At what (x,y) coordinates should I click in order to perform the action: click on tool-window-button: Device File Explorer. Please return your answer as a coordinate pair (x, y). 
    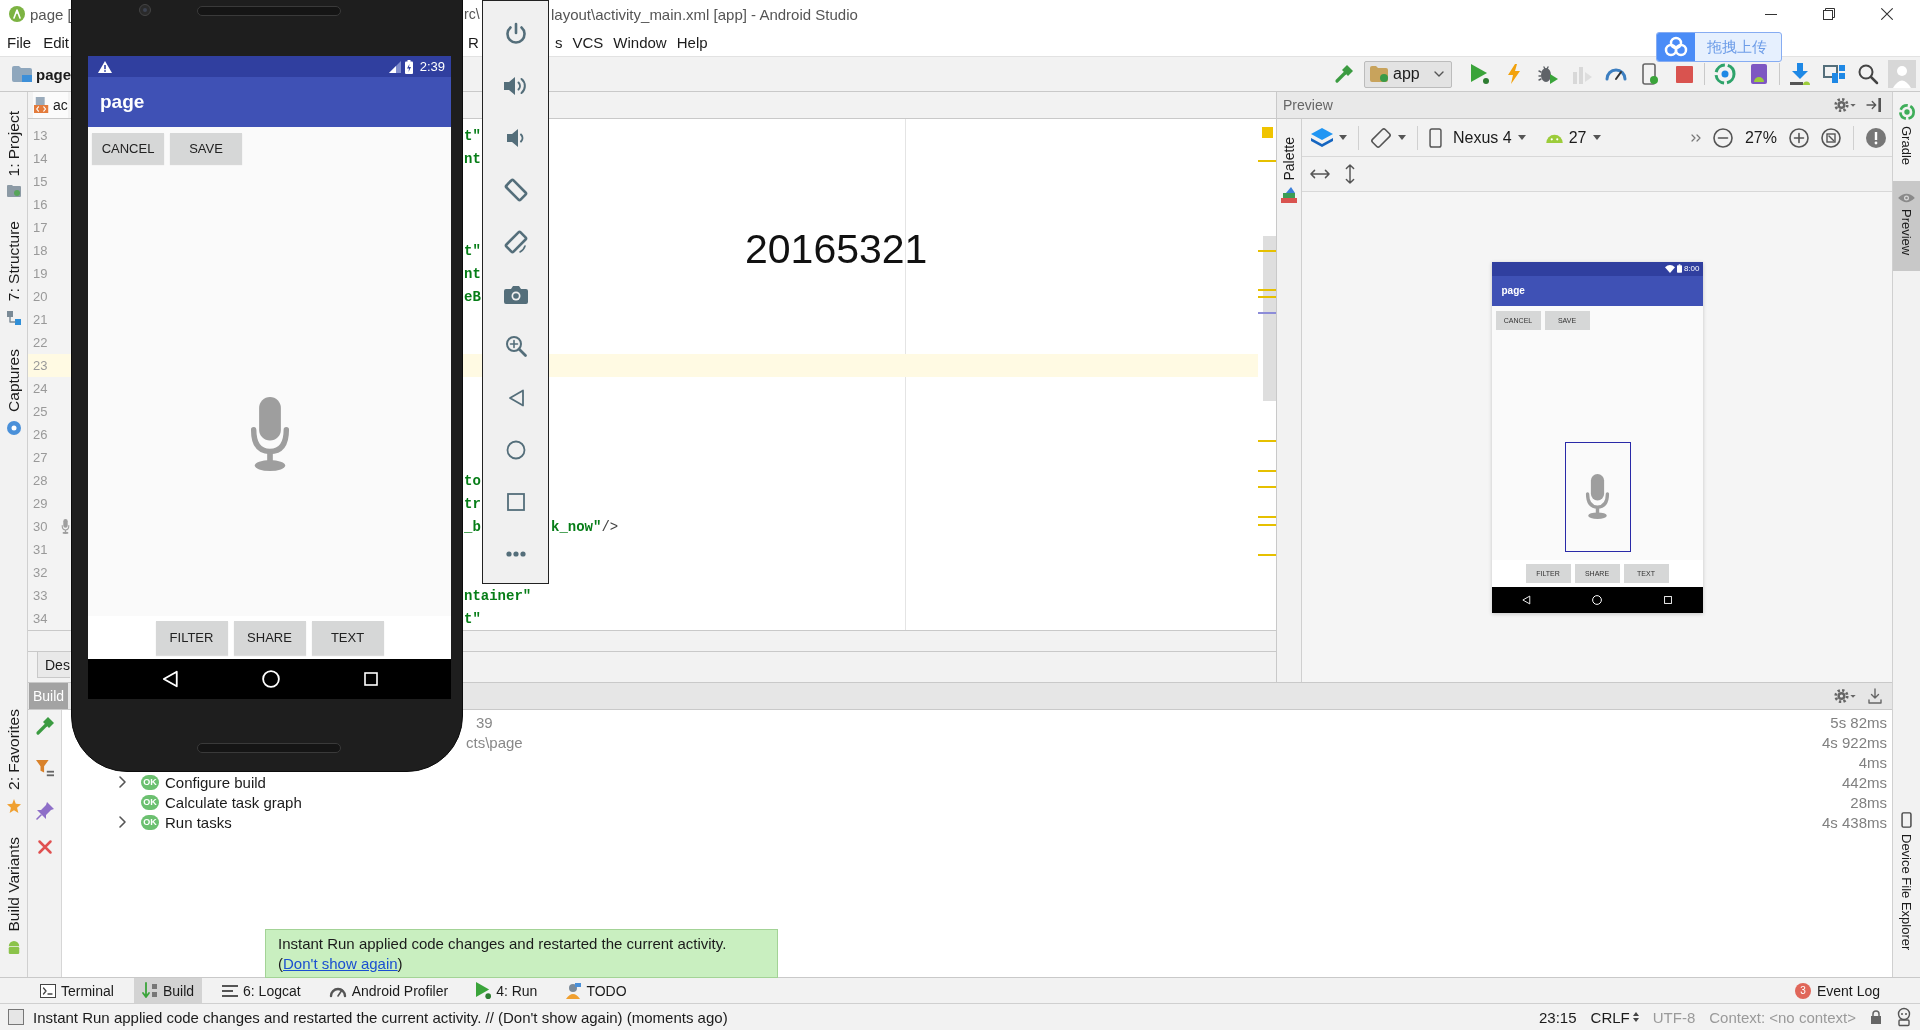
    Looking at the image, I should click on (1906, 882).